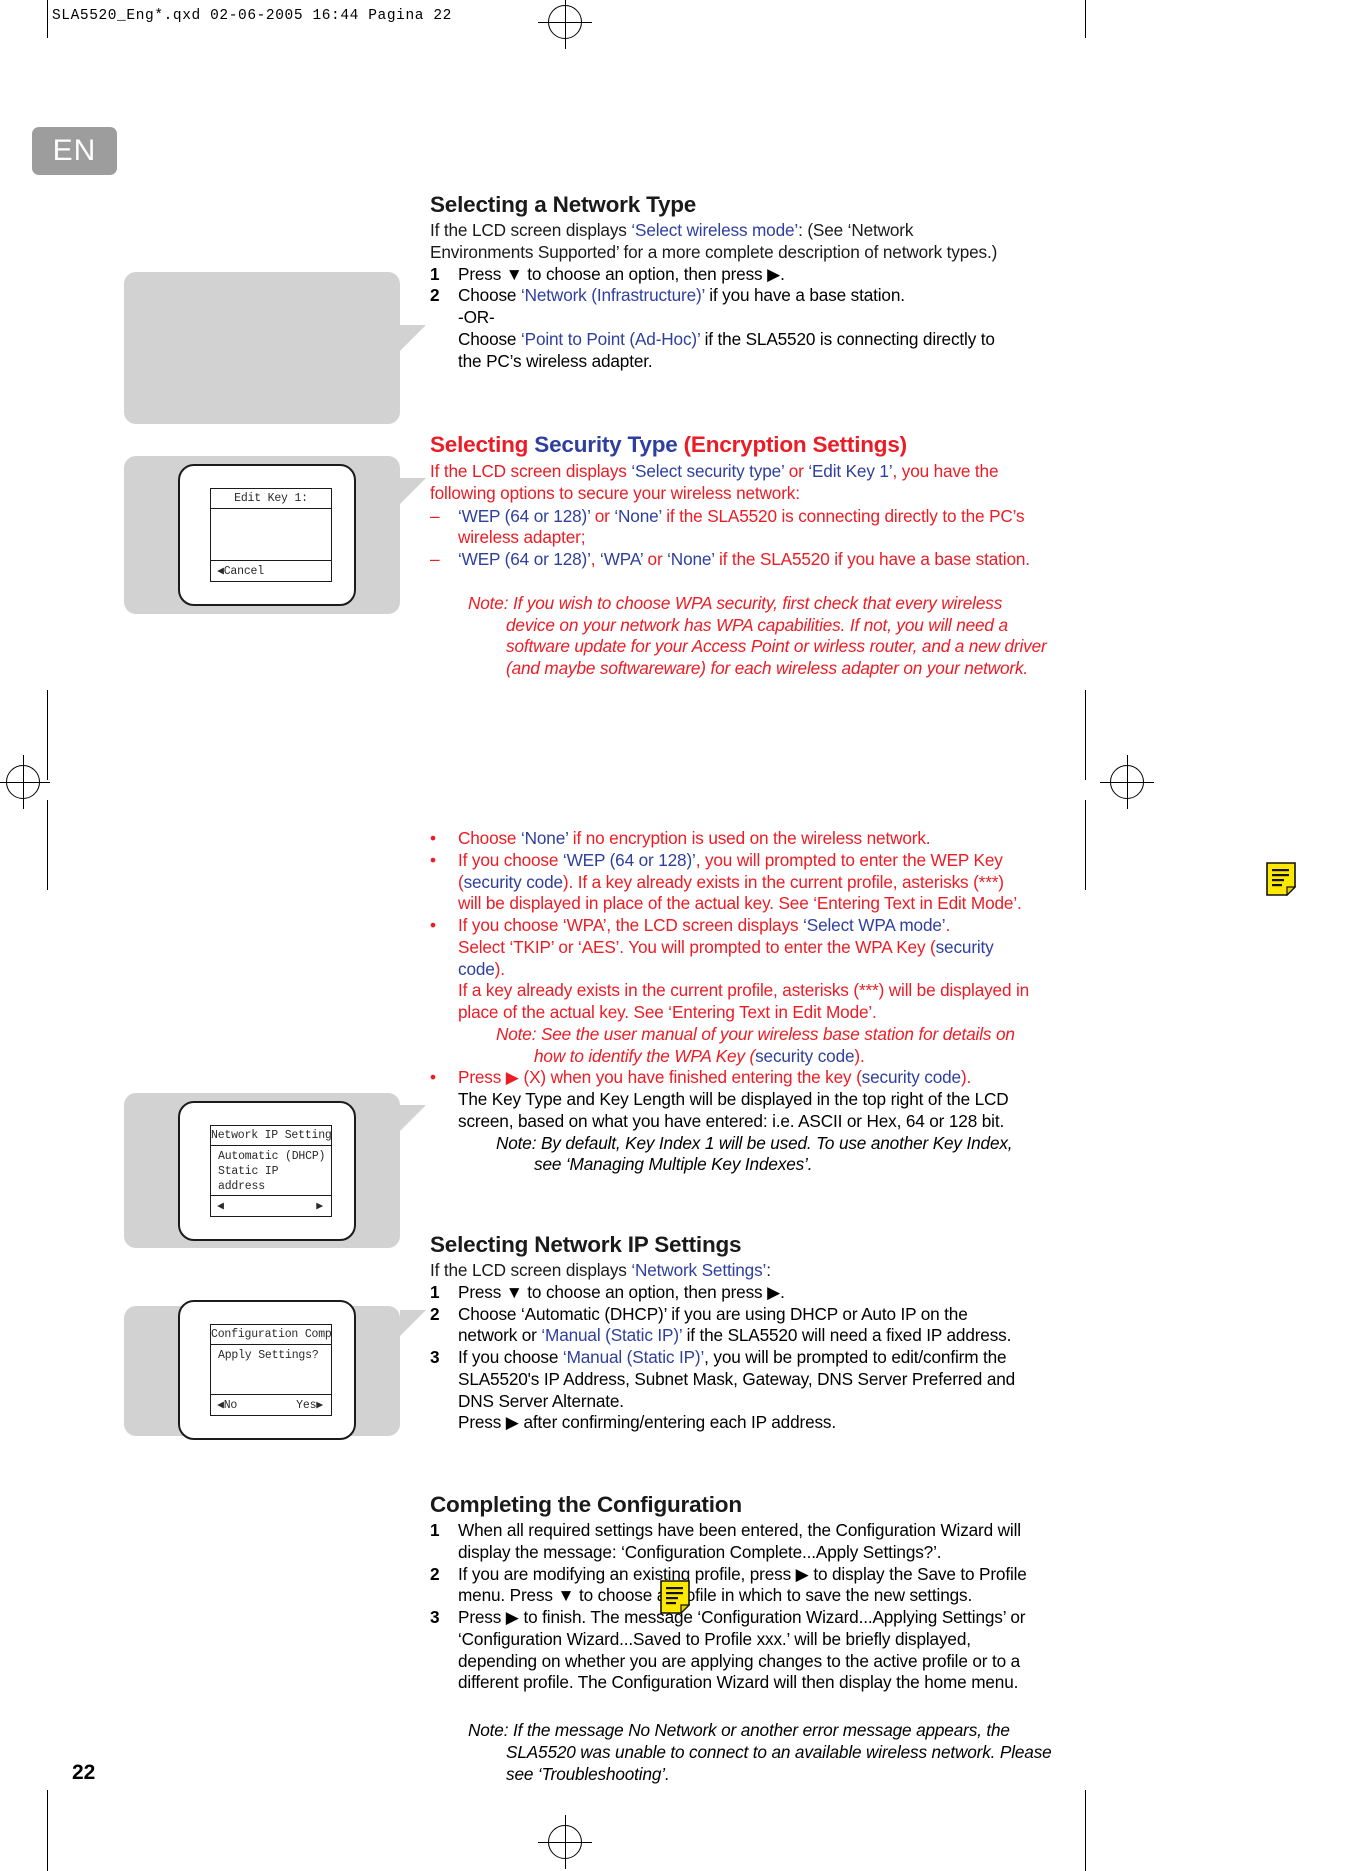  What do you see at coordinates (47, 735) in the screenshot?
I see `crop-mark-mid-left-upper` at bounding box center [47, 735].